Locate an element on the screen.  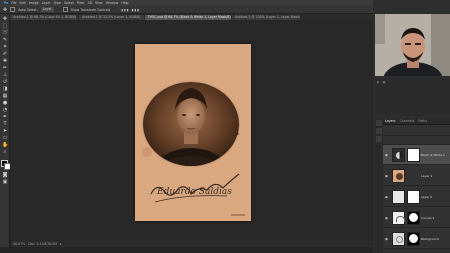
hand-tool-icon: ✋ is located at coordinates (5, 145).